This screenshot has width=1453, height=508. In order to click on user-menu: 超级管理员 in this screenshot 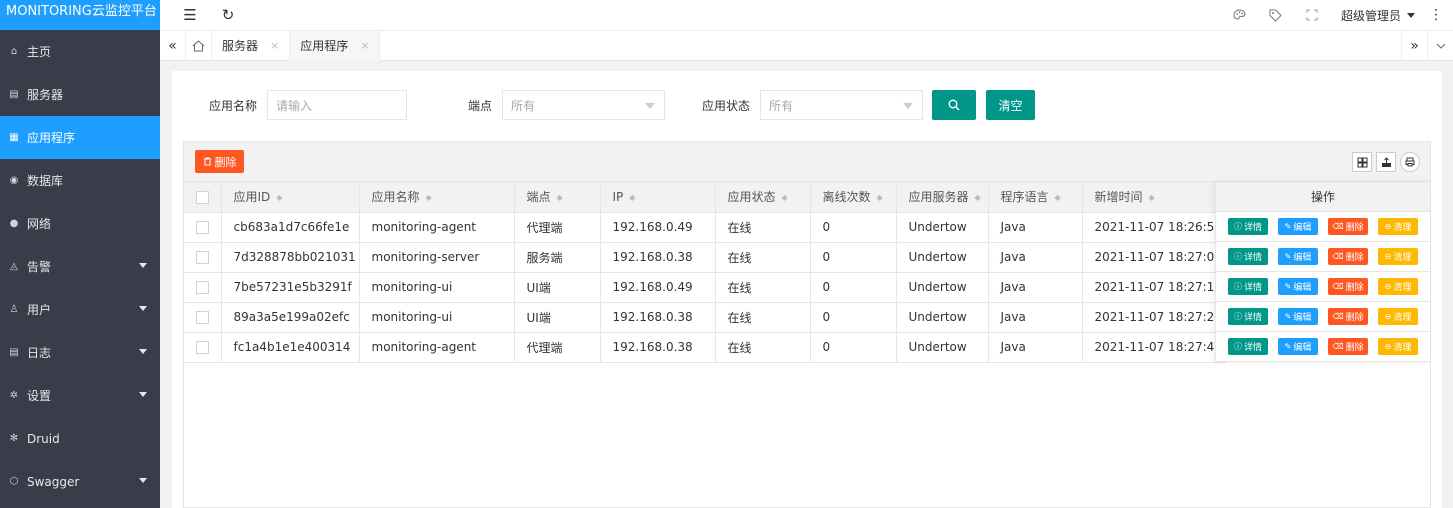, I will do `click(1371, 15)`.